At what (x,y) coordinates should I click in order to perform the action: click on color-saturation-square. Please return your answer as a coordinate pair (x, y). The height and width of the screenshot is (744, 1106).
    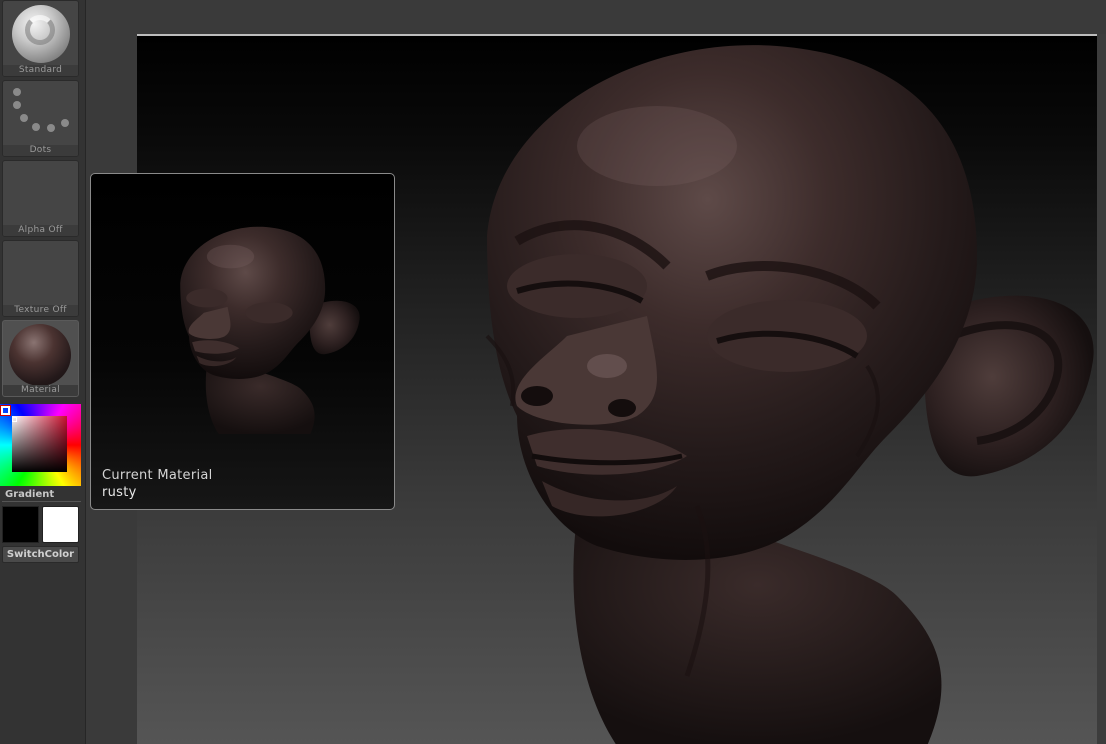
    Looking at the image, I should click on (39, 444).